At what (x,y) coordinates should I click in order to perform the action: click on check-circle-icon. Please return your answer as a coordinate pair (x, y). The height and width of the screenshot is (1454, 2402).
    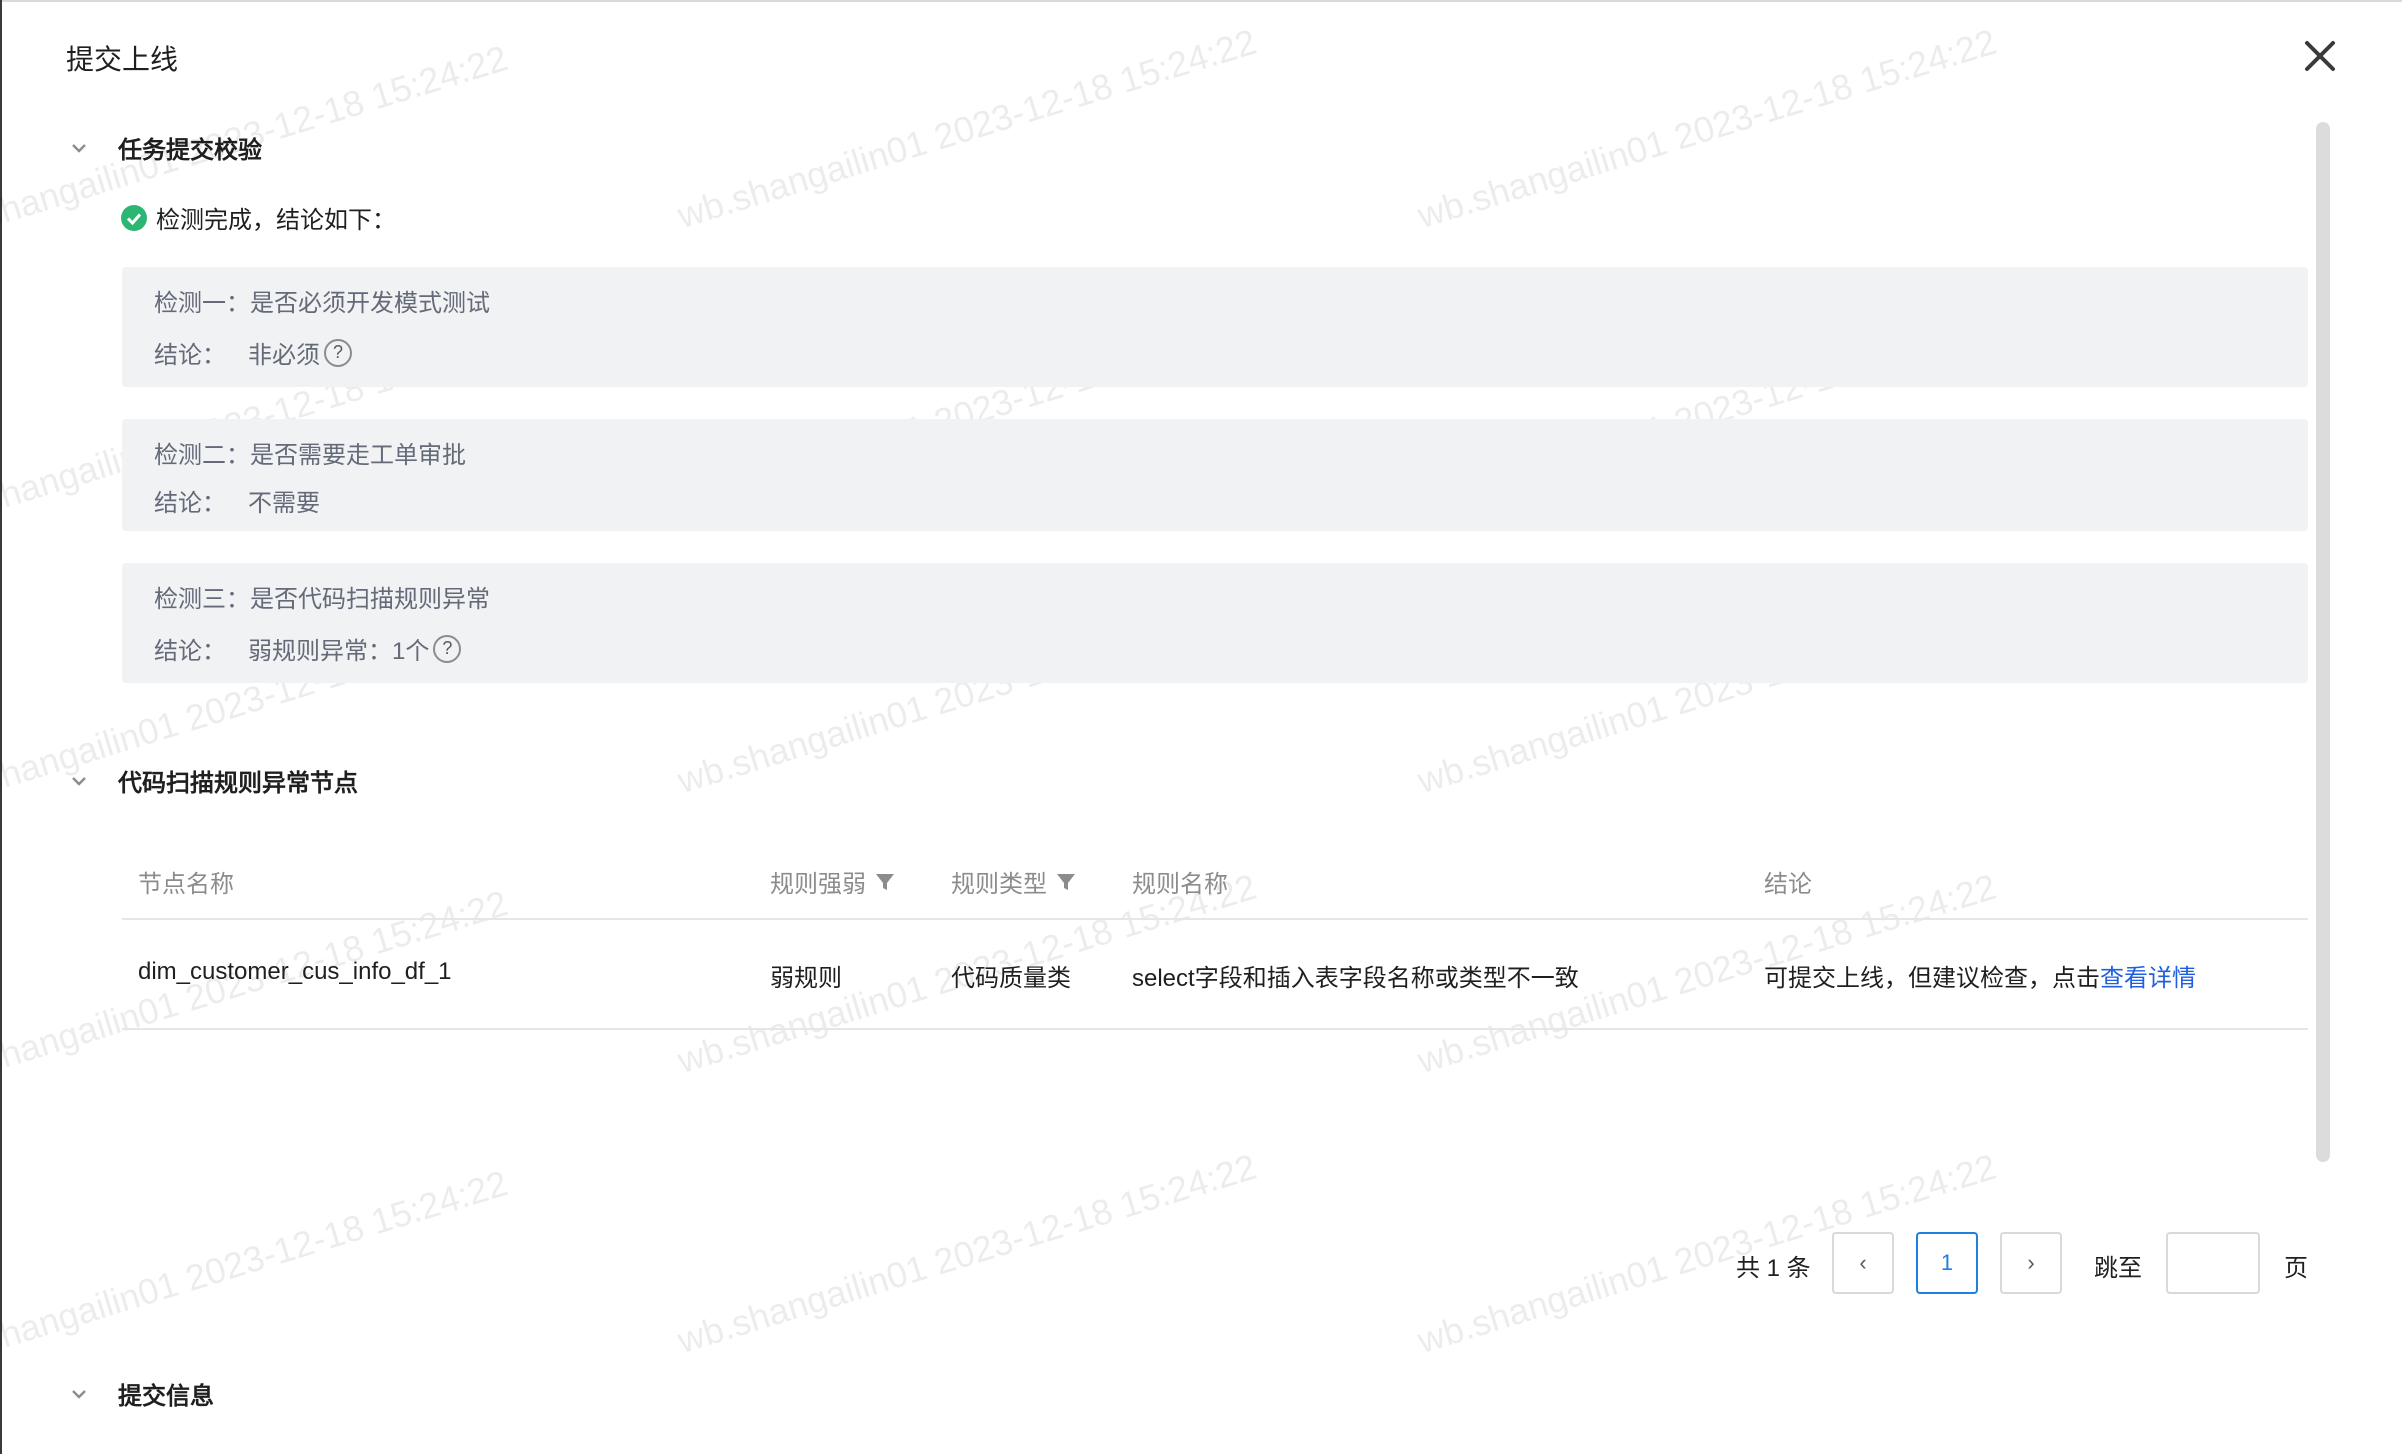
    Looking at the image, I should click on (134, 217).